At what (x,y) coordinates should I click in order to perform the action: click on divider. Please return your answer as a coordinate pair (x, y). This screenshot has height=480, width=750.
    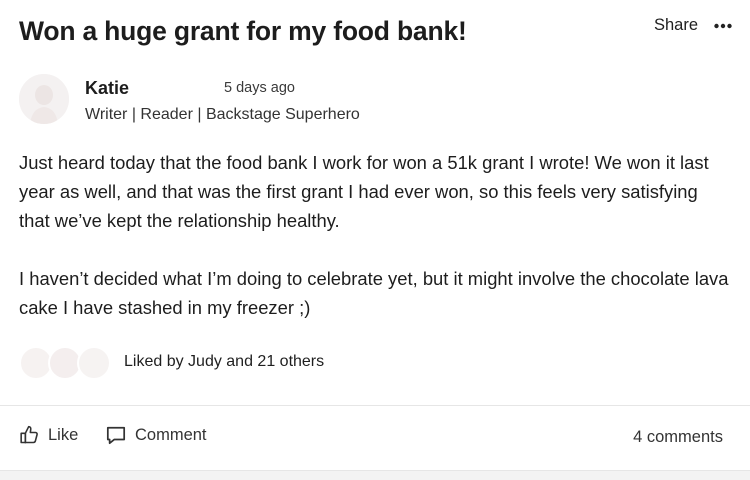
    Looking at the image, I should click on (375, 405).